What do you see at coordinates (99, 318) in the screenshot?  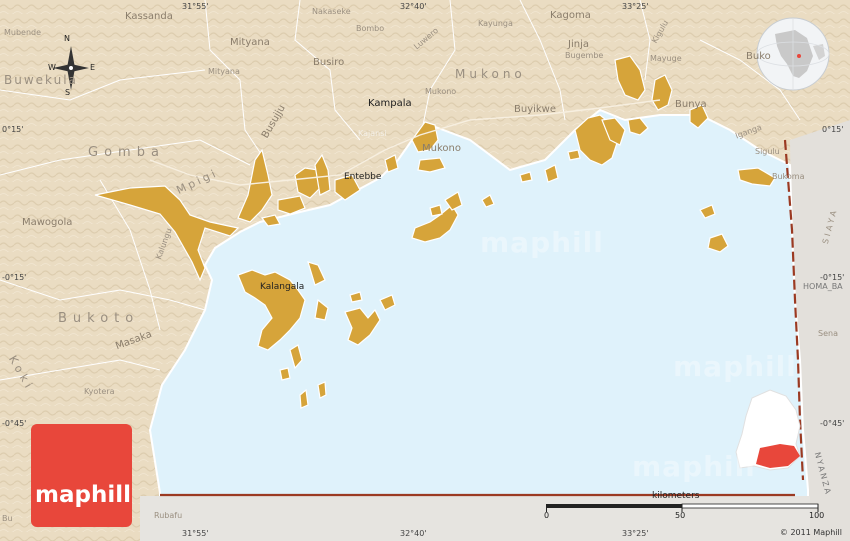 I see `label-bukoto: Bukoto` at bounding box center [99, 318].